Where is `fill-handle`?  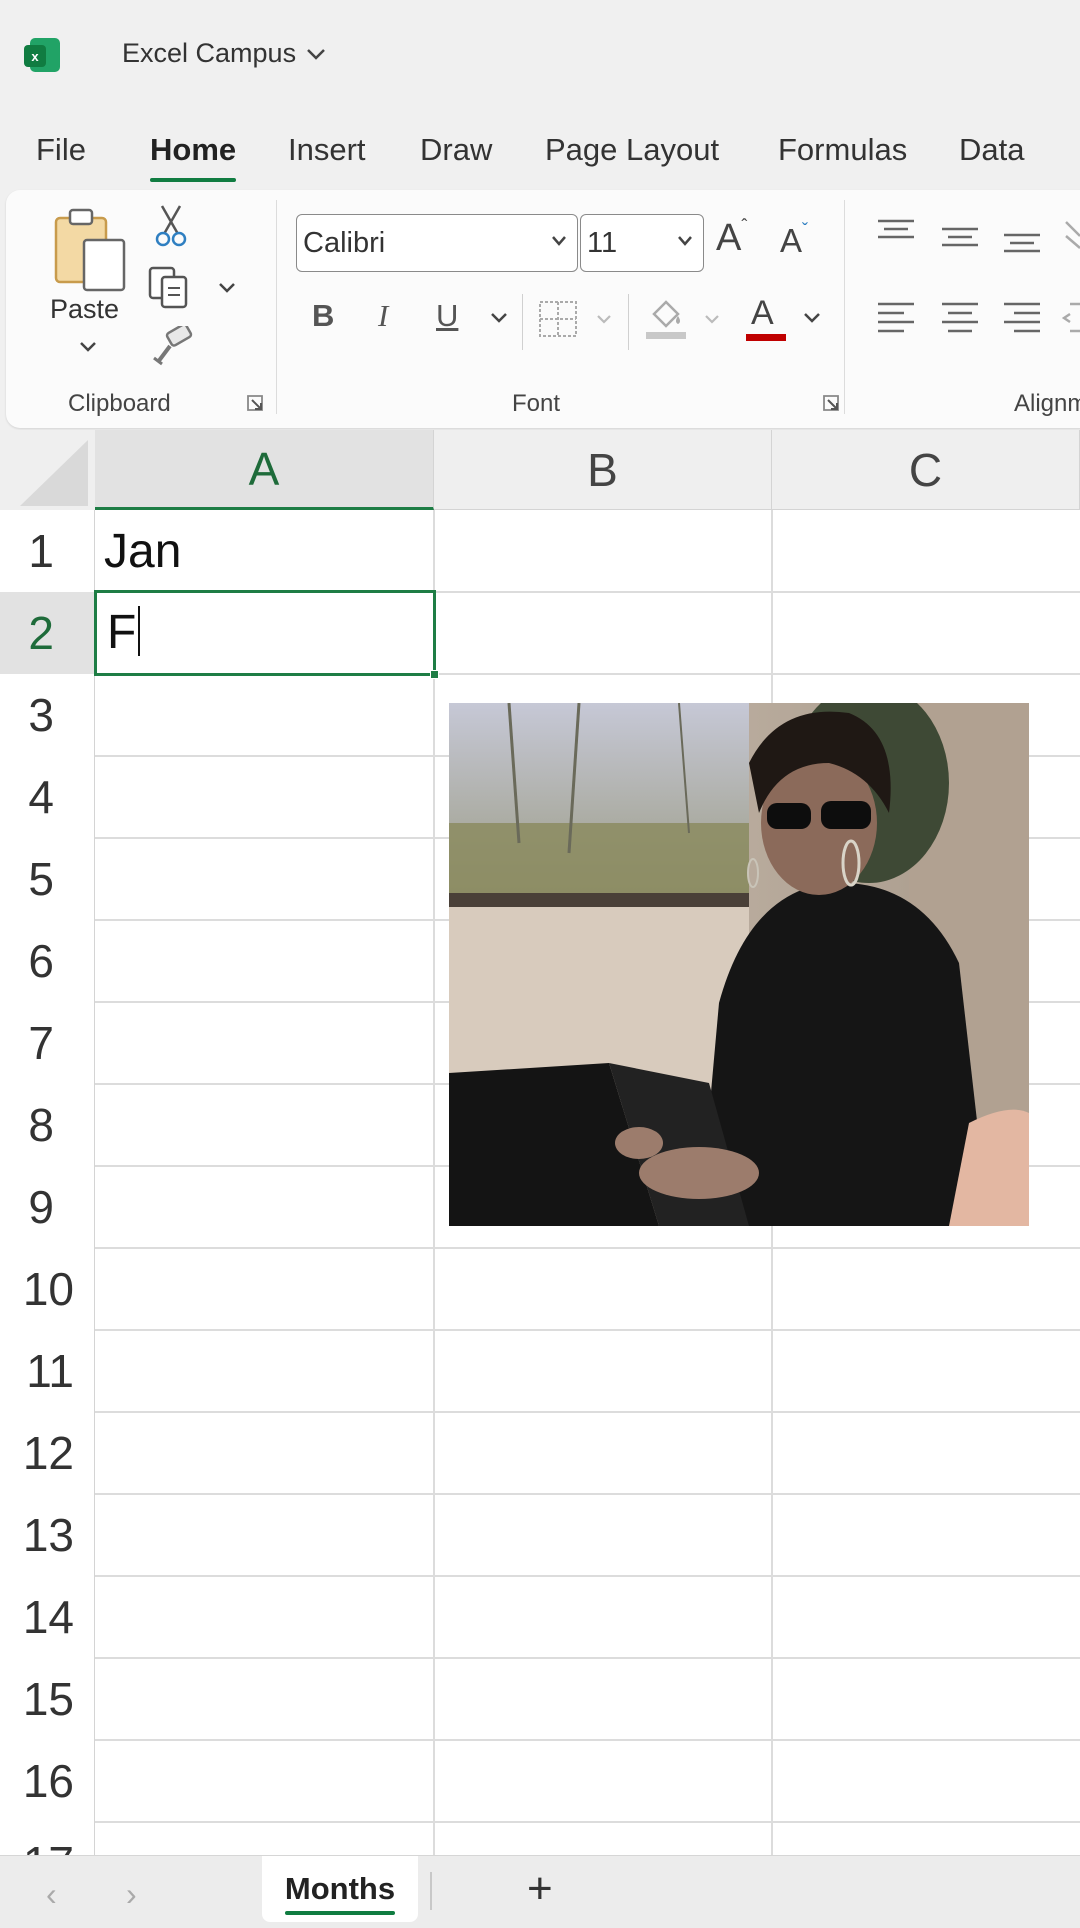 fill-handle is located at coordinates (434, 674).